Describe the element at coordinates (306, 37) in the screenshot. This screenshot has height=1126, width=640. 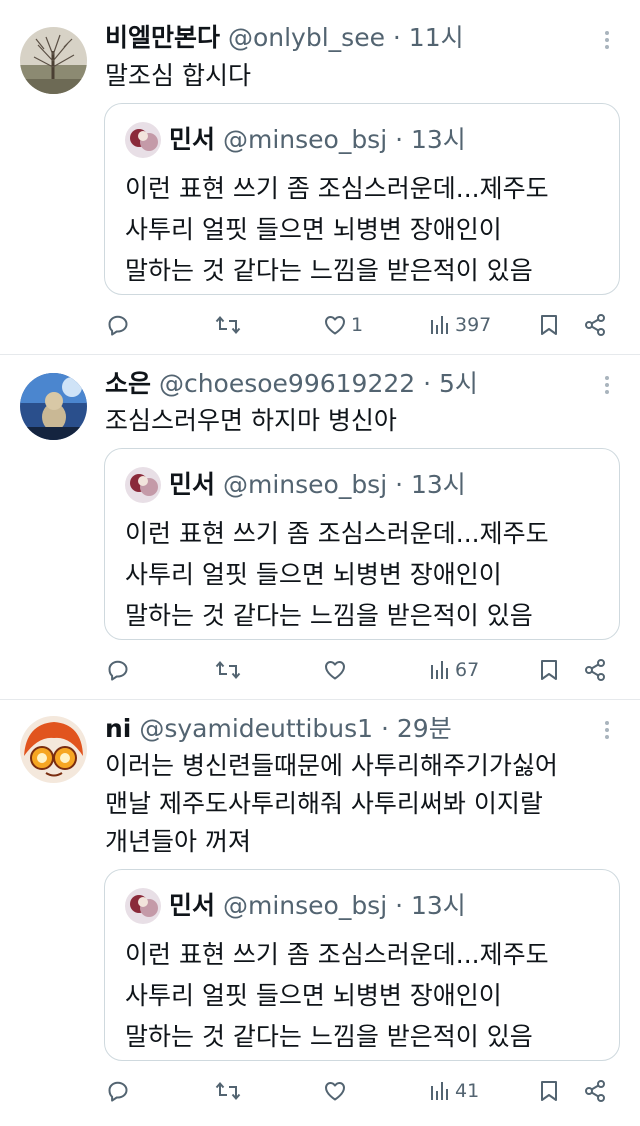
I see `user-handle: @onlybl_see` at that location.